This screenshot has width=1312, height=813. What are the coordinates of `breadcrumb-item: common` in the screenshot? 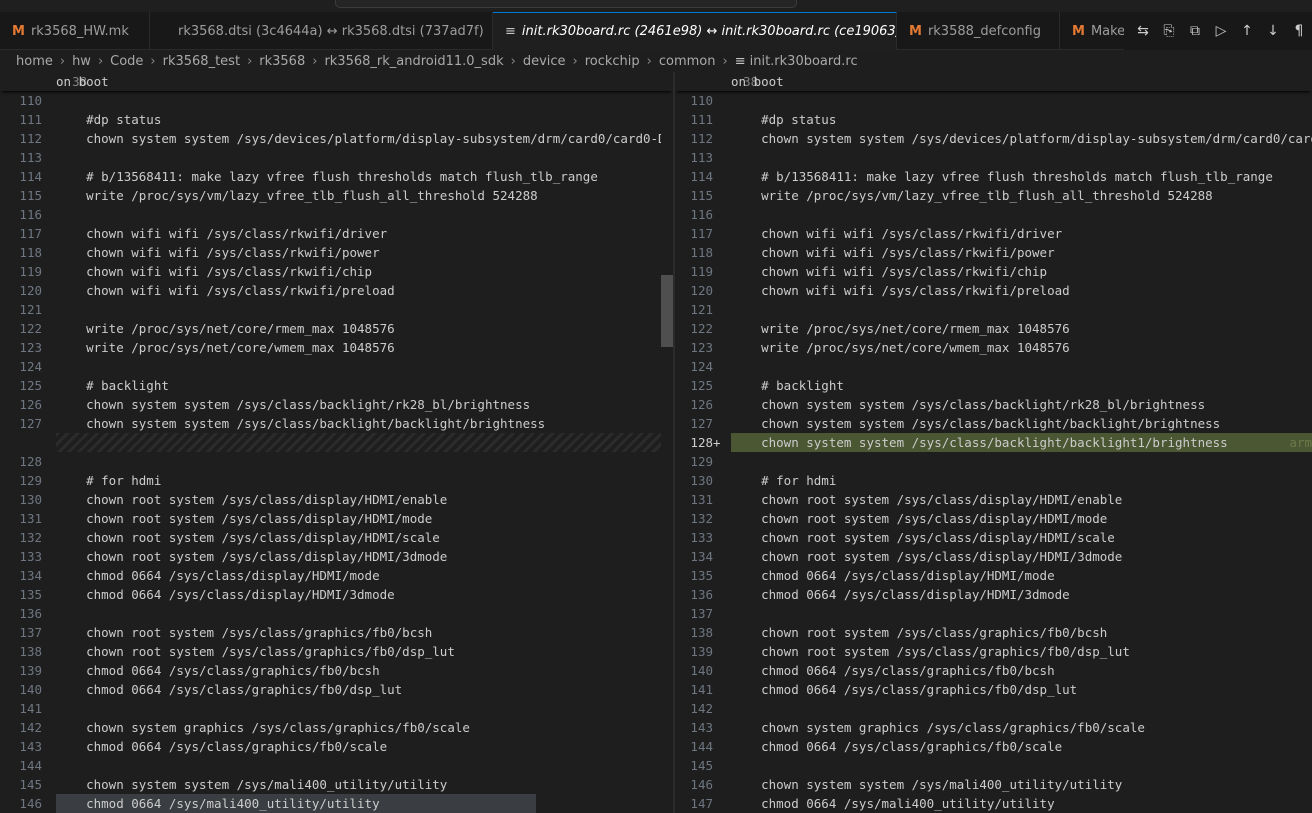 It's located at (687, 61).